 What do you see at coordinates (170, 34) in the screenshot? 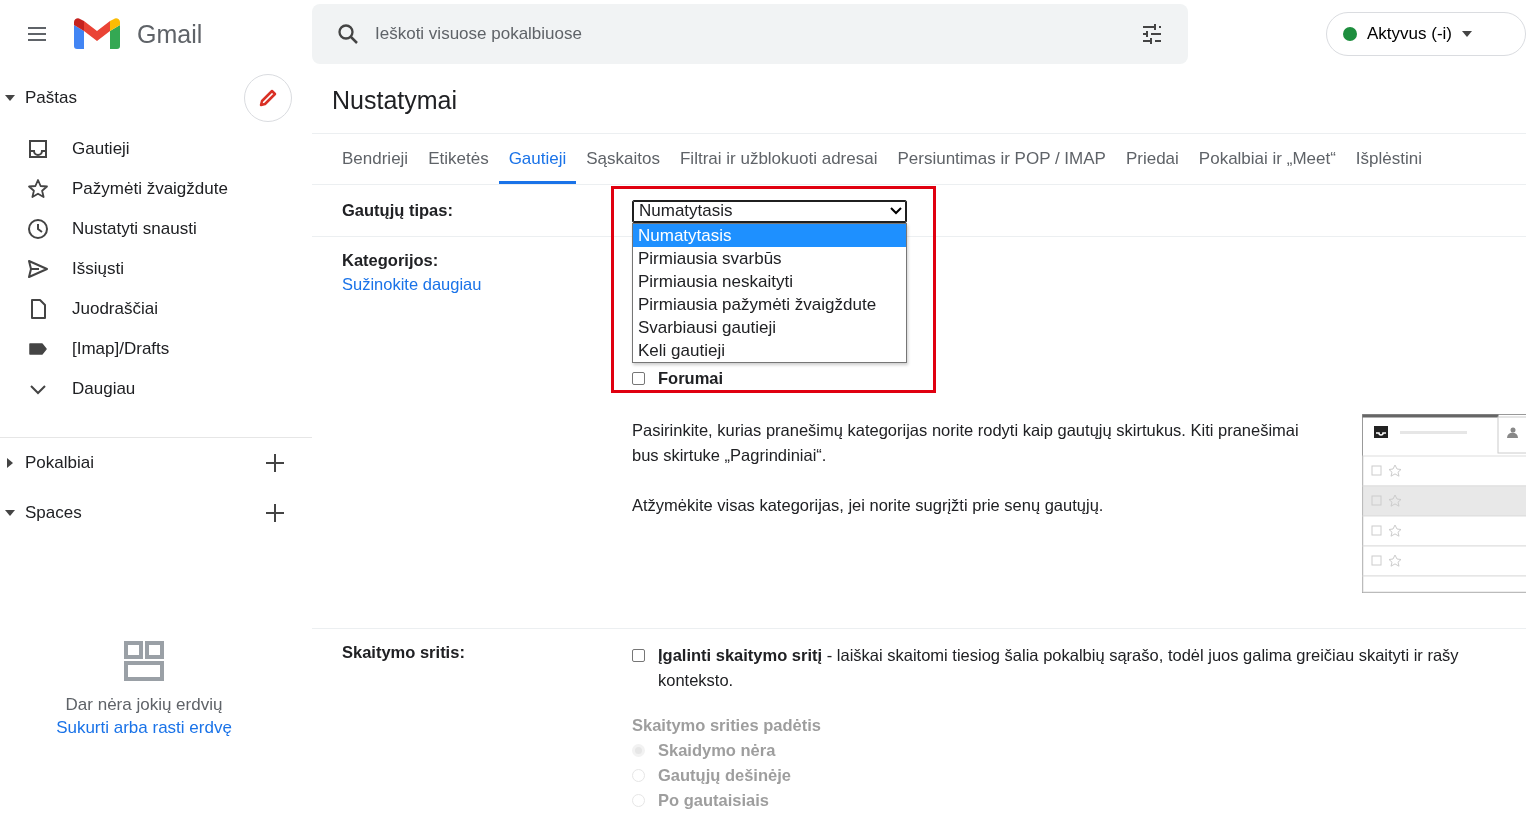
I see `app-name: Gmail` at bounding box center [170, 34].